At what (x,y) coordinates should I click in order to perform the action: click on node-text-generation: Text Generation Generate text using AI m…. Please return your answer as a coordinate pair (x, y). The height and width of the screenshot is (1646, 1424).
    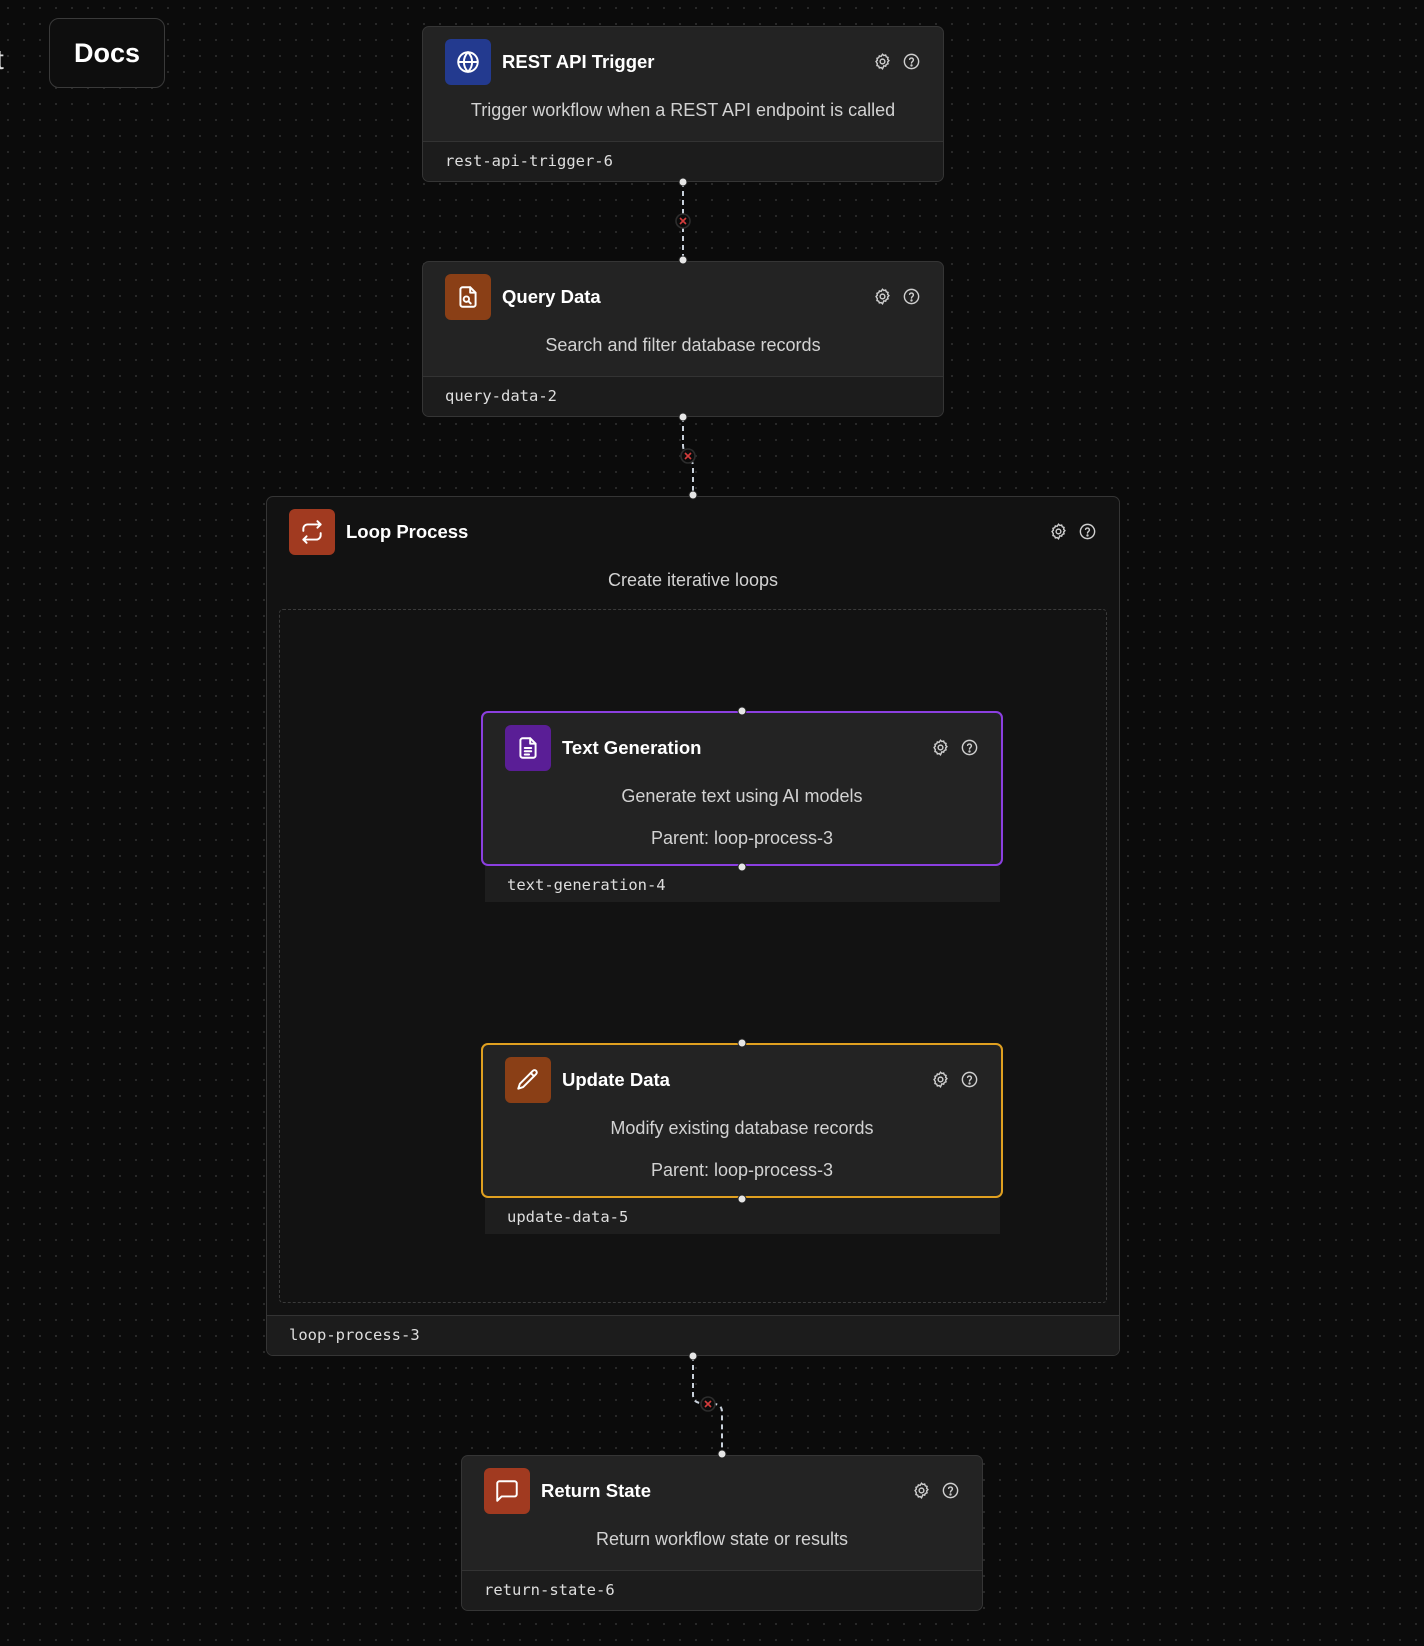
    Looking at the image, I should click on (742, 788).